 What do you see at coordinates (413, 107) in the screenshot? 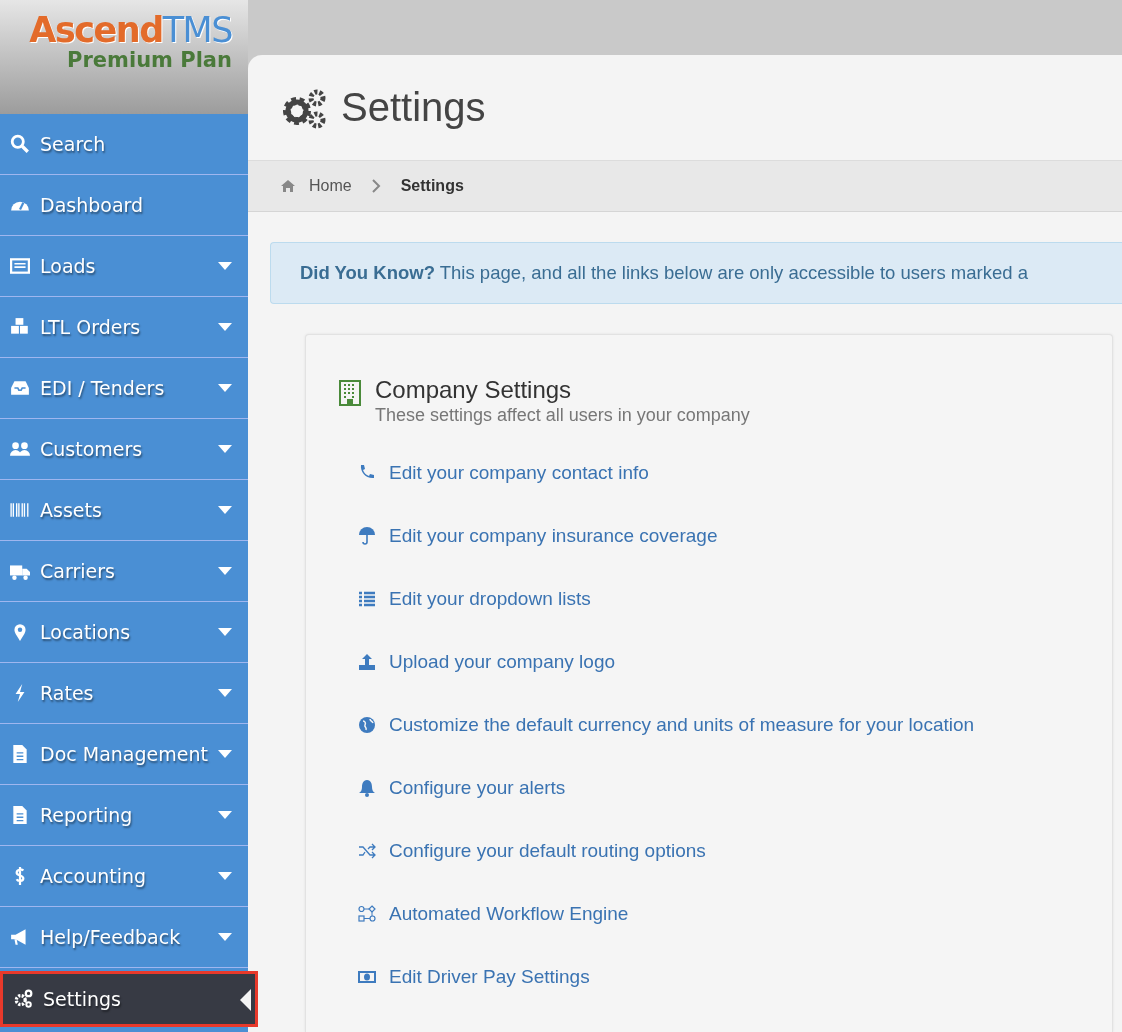
I see `page-title: Settings` at bounding box center [413, 107].